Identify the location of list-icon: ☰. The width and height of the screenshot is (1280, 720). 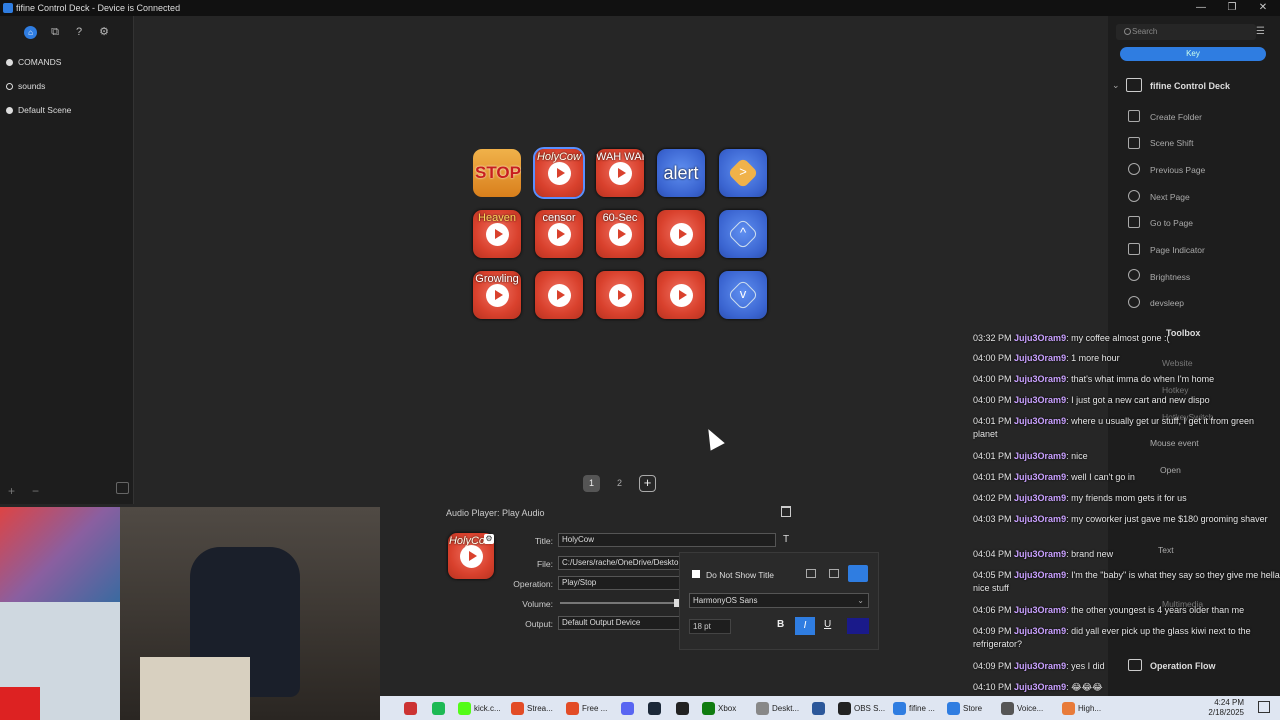
(1260, 31).